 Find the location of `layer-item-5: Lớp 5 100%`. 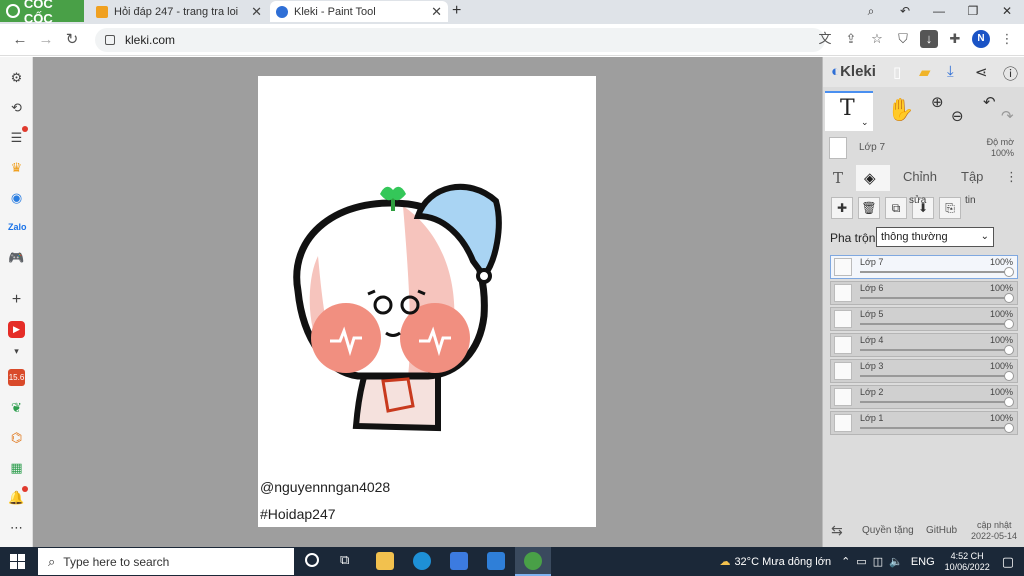

layer-item-5: Lớp 5 100% is located at coordinates (924, 319).